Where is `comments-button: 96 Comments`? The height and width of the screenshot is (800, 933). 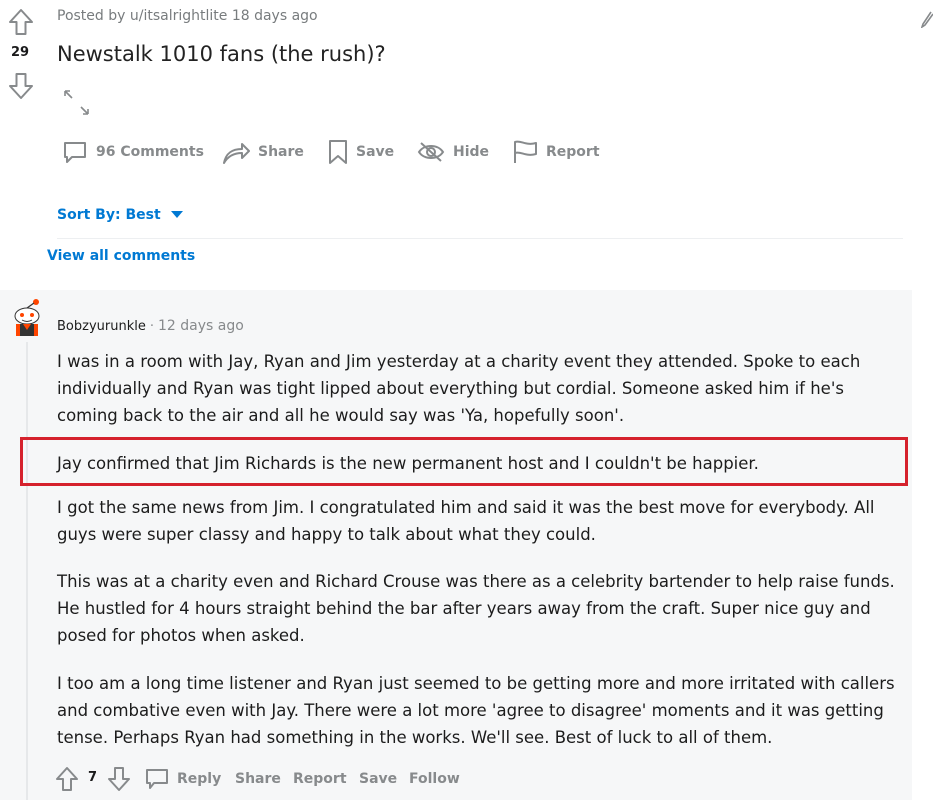
comments-button: 96 Comments is located at coordinates (133, 152).